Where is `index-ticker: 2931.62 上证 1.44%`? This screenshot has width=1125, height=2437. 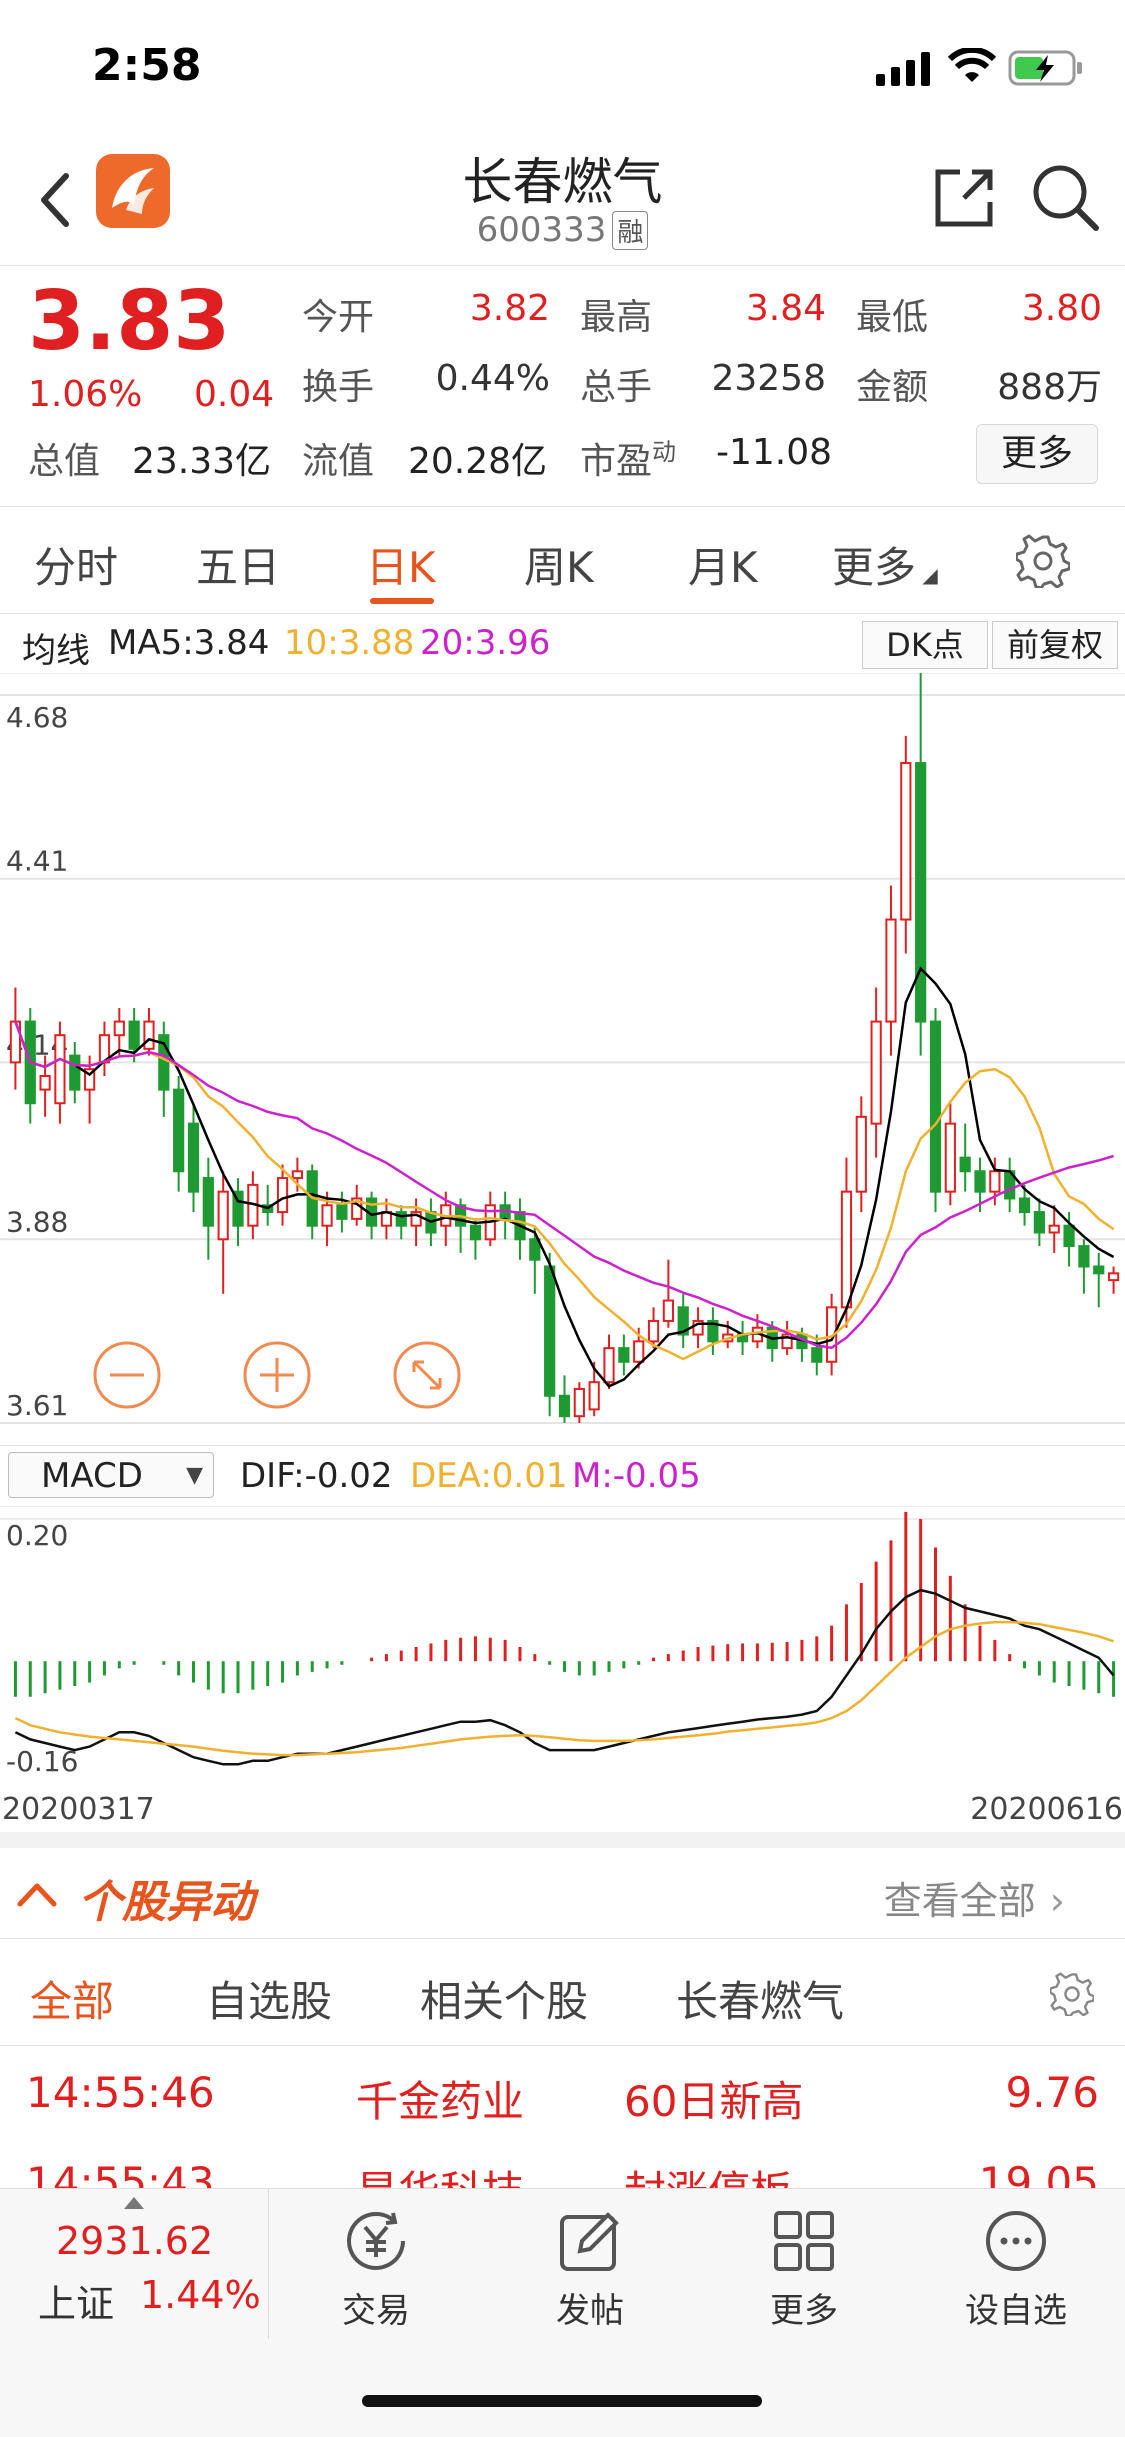 index-ticker: 2931.62 上证 1.44% is located at coordinates (134, 2264).